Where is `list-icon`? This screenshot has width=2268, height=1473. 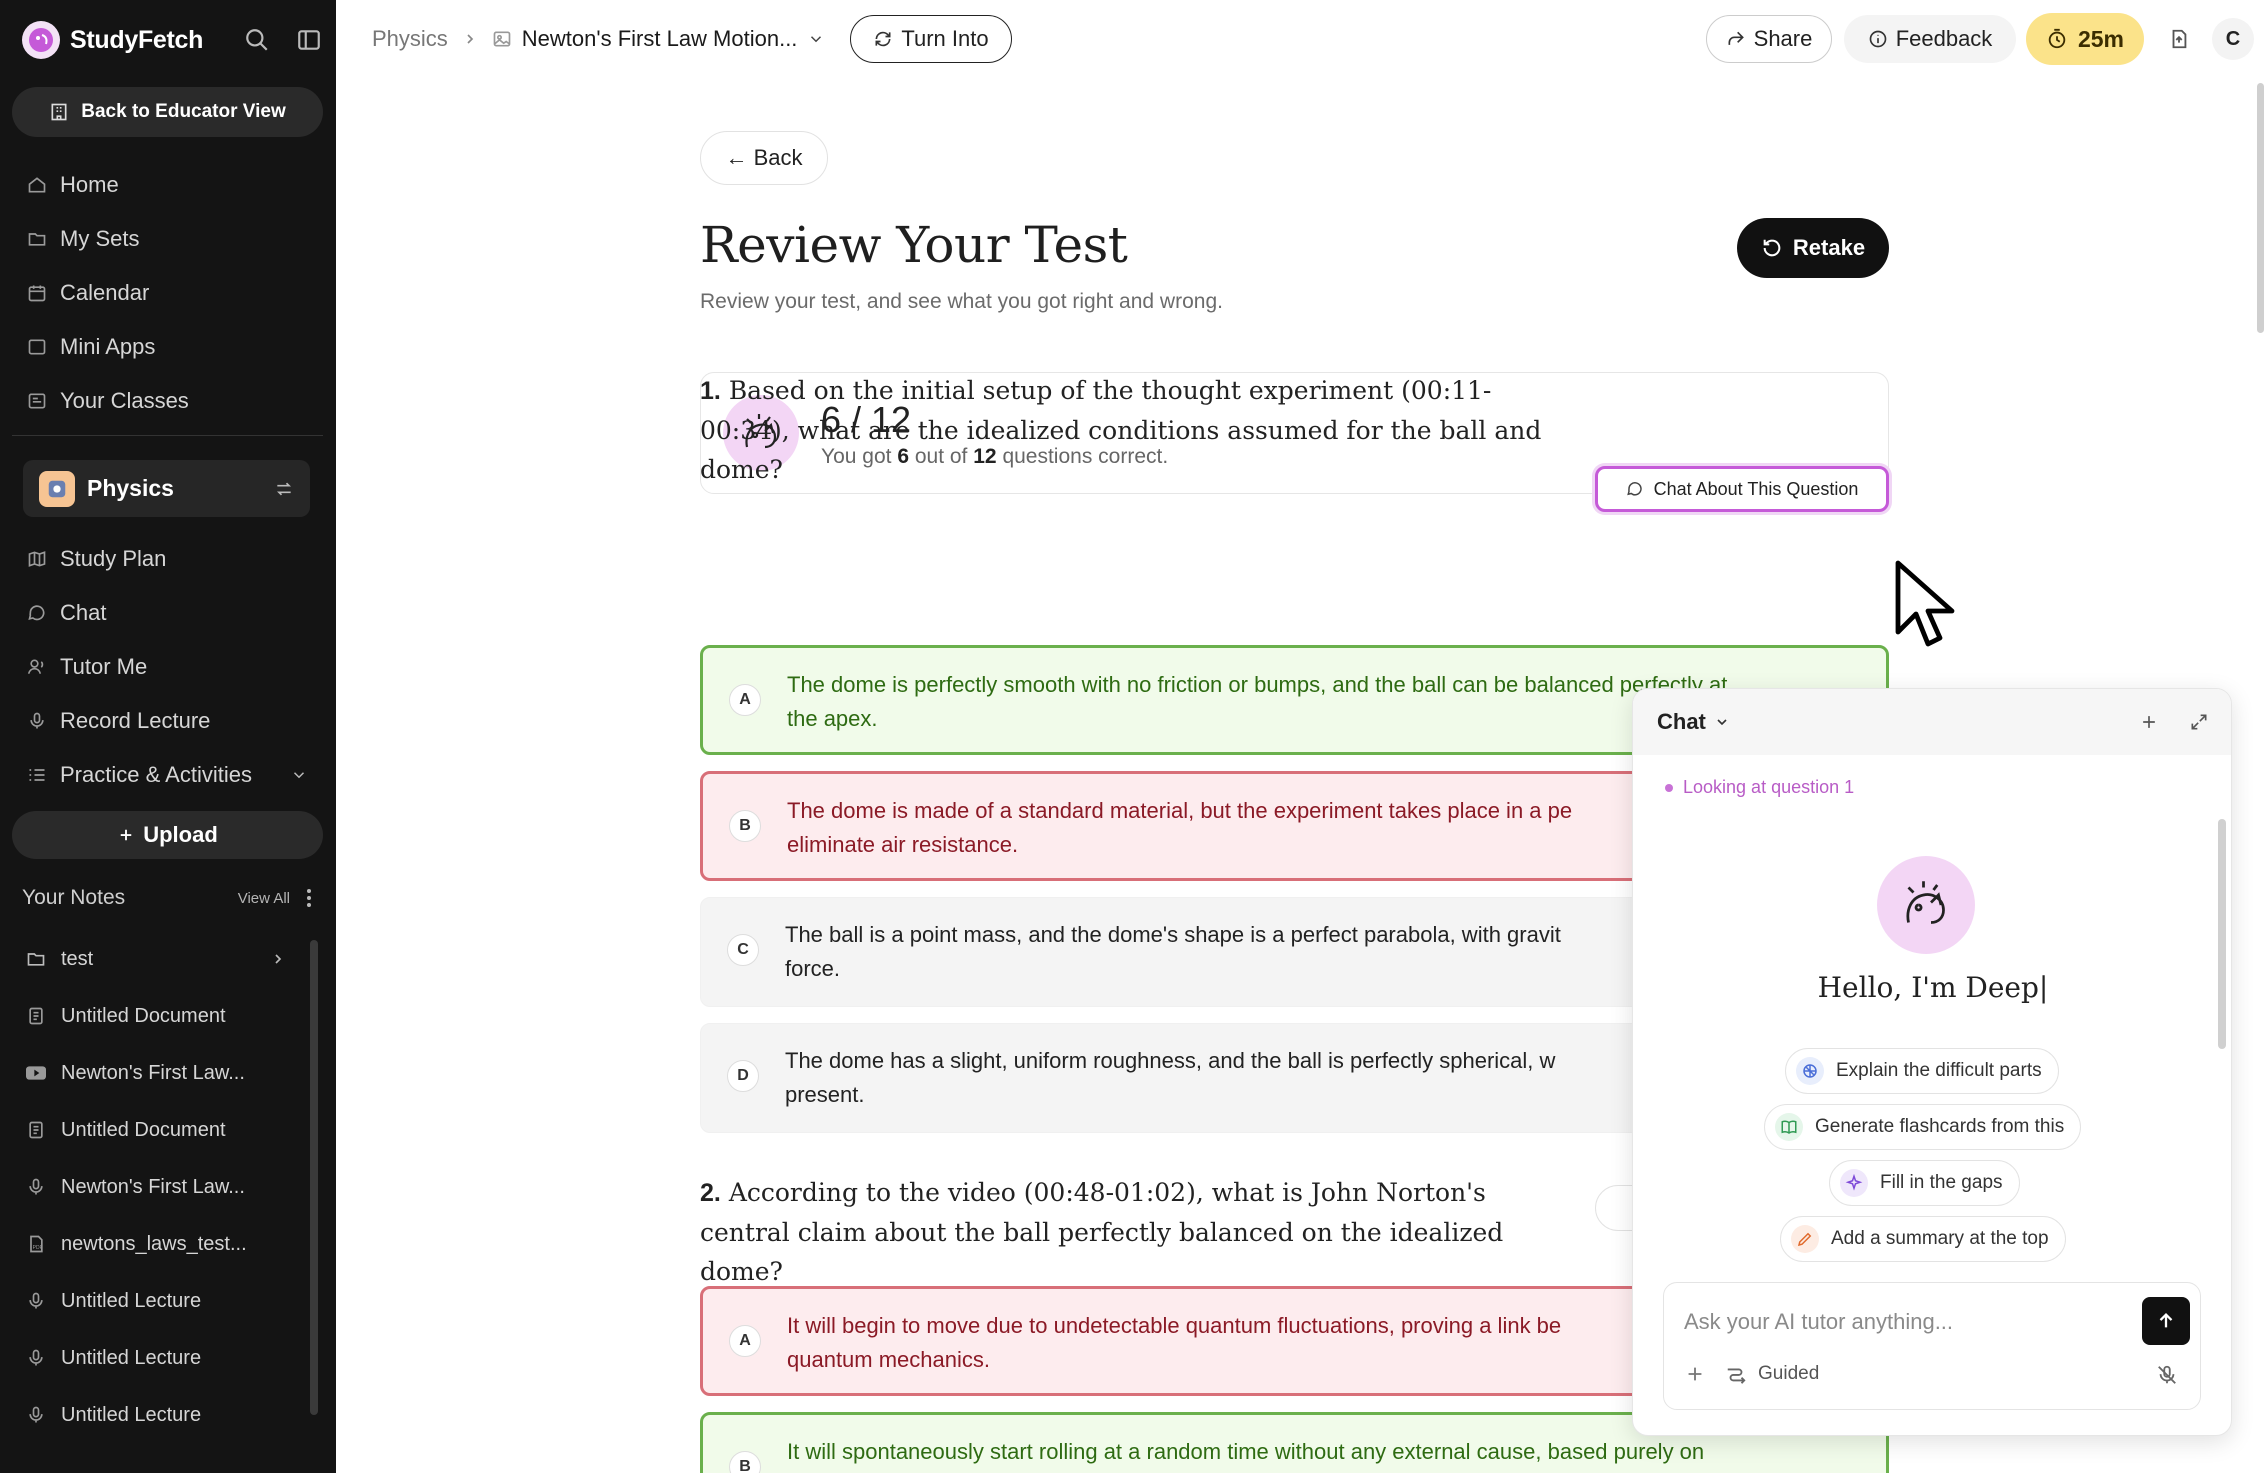 list-icon is located at coordinates (37, 775).